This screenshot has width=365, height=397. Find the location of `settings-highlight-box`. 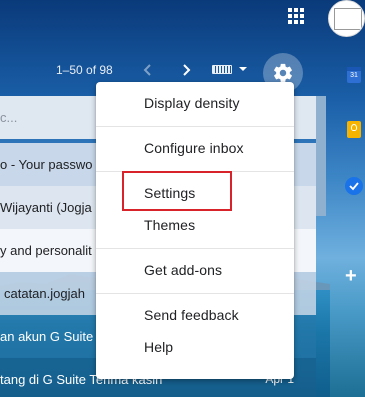

settings-highlight-box is located at coordinates (177, 191).